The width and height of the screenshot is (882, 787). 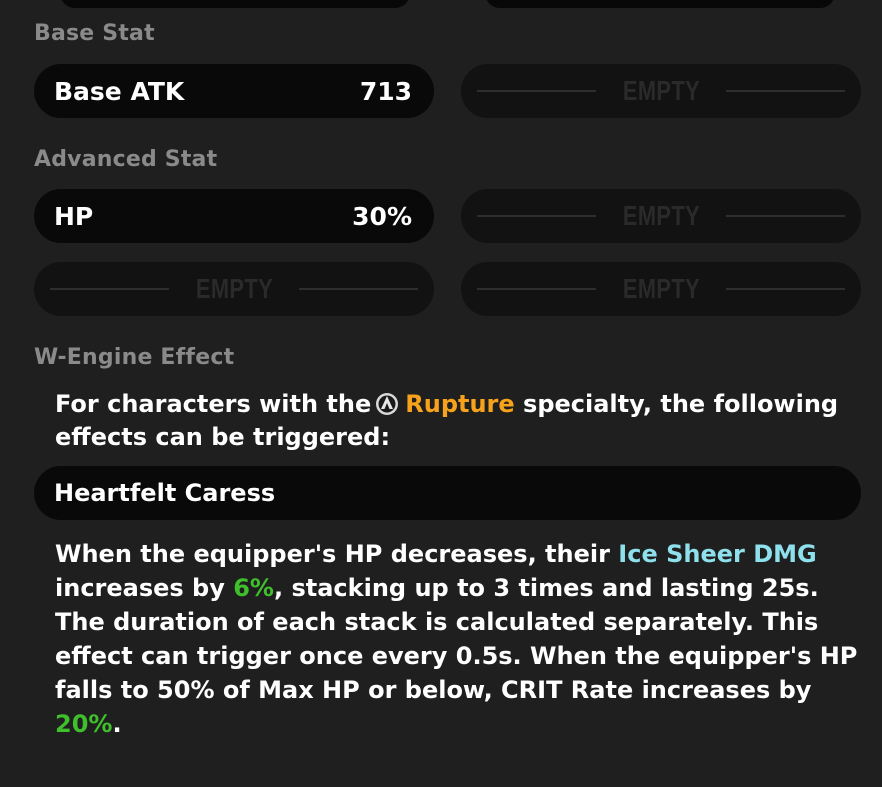 I want to click on w-engine-effect-heading: W-Engine Effect, so click(x=134, y=357).